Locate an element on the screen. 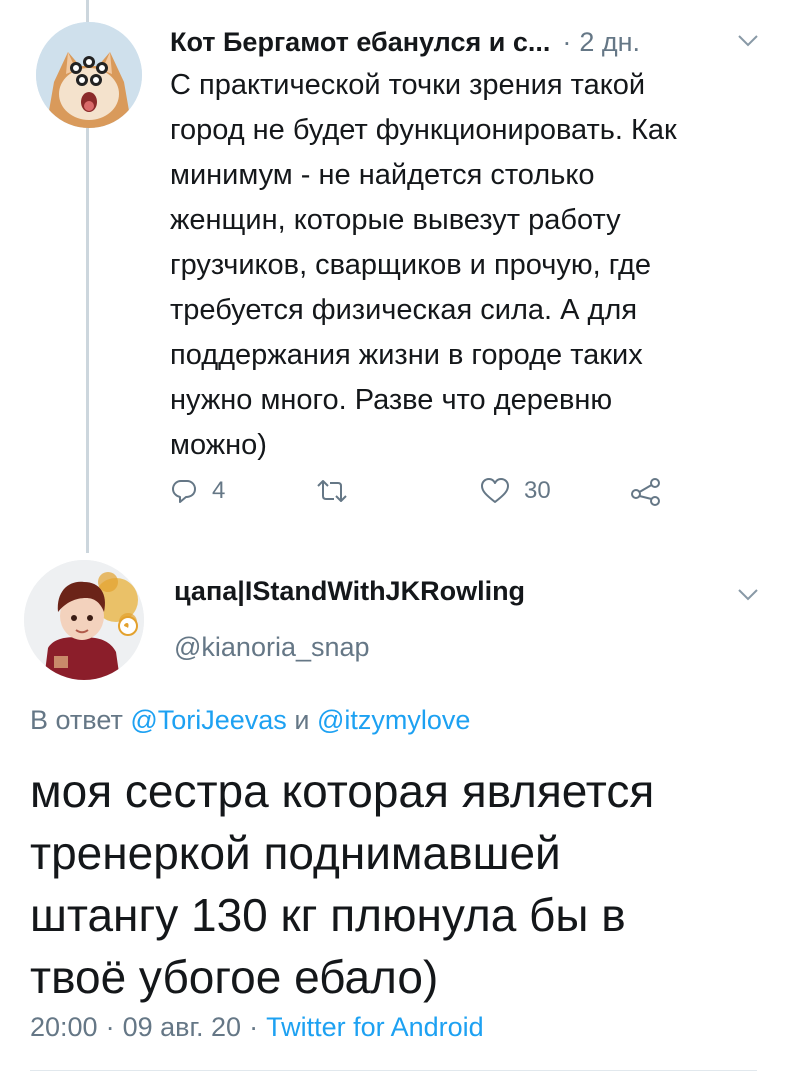 The width and height of the screenshot is (787, 1080). tweet-date: 09 авг. 20 is located at coordinates (182, 1027).